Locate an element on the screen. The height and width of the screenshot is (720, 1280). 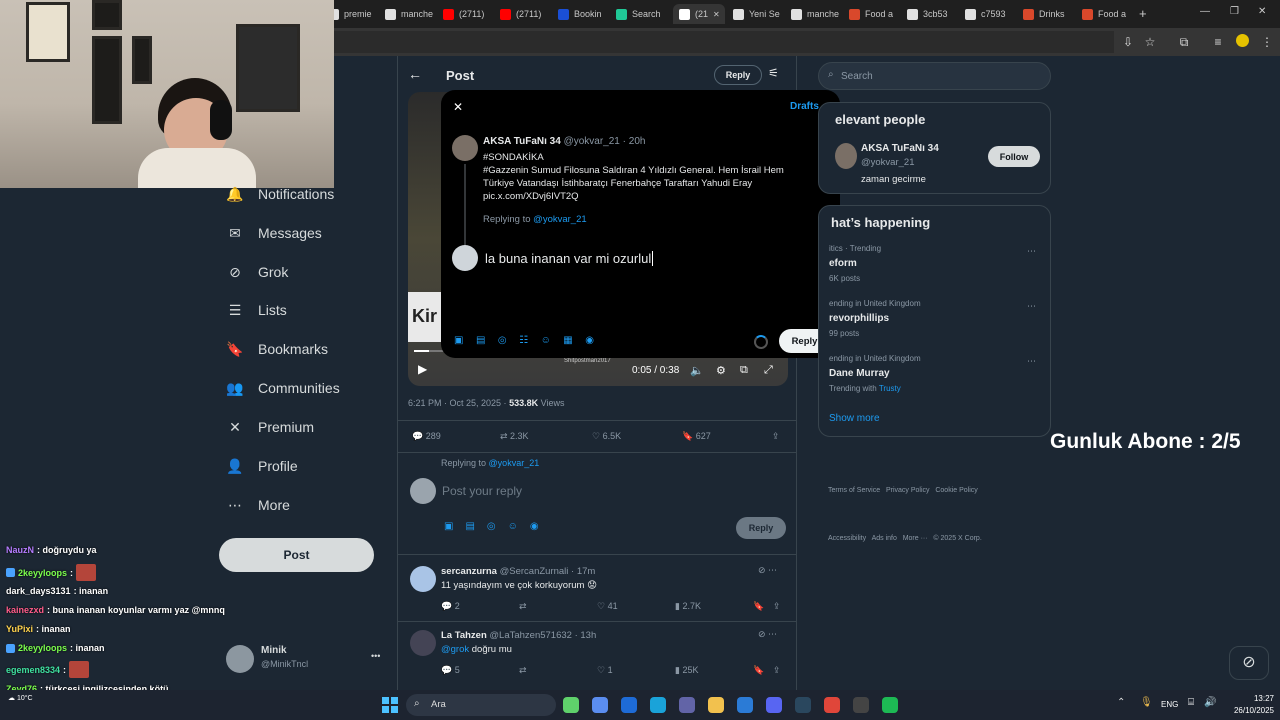
reply-views: ▮ 2.7K is located at coordinates (688, 606).